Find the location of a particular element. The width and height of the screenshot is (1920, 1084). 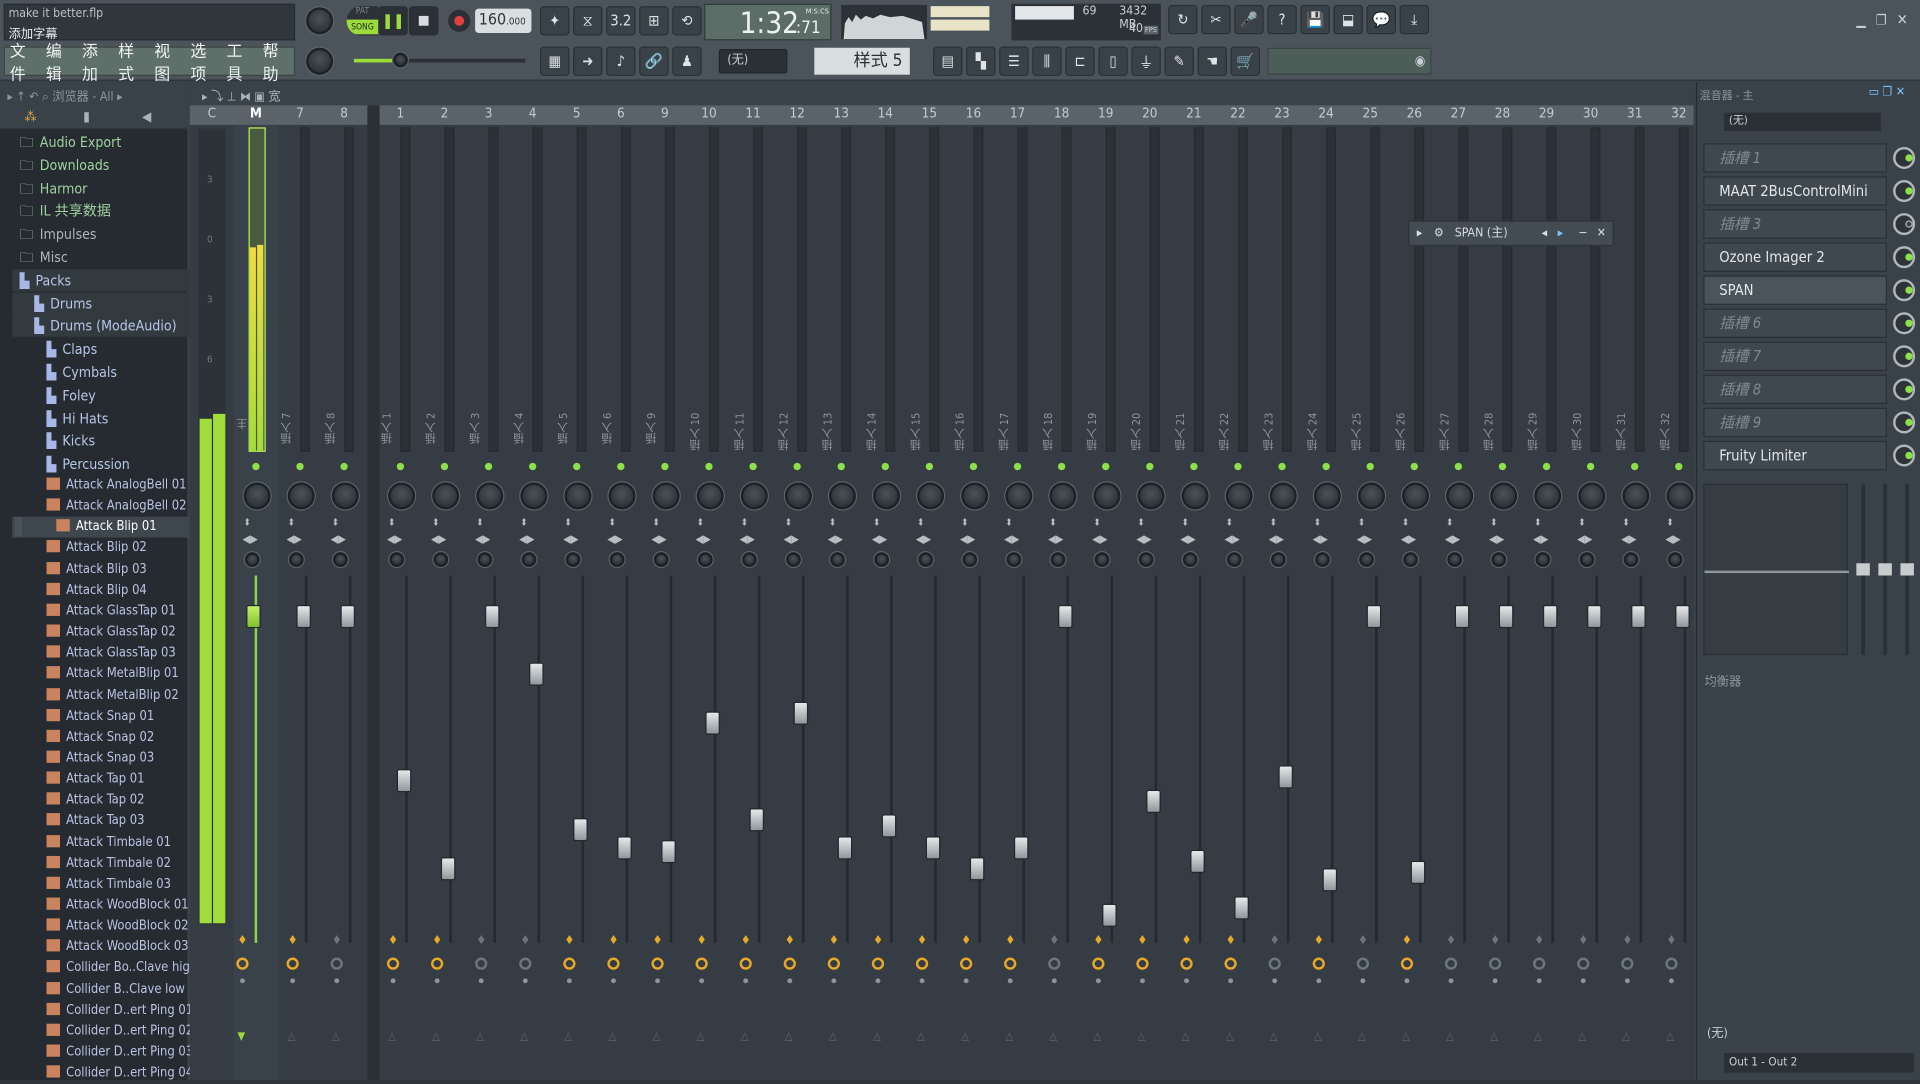

track-name: 插入 22 is located at coordinates (1225, 432).